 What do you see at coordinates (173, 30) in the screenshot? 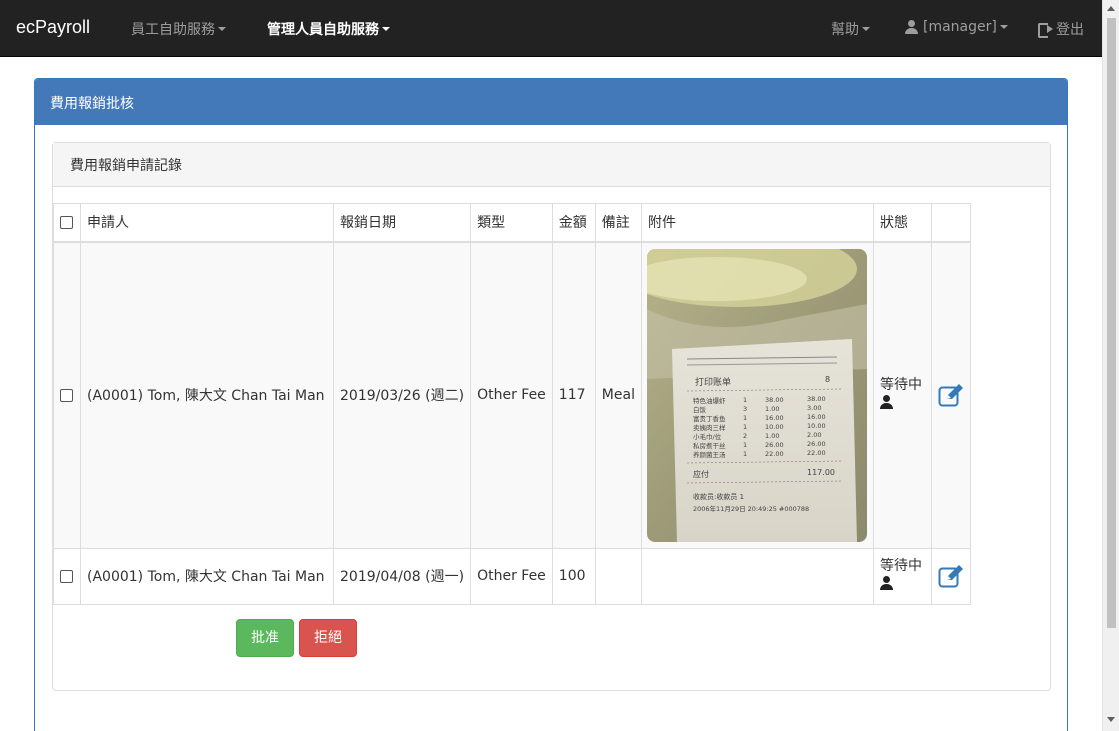
I see `menu-employee-label: 員工自助服務` at bounding box center [173, 30].